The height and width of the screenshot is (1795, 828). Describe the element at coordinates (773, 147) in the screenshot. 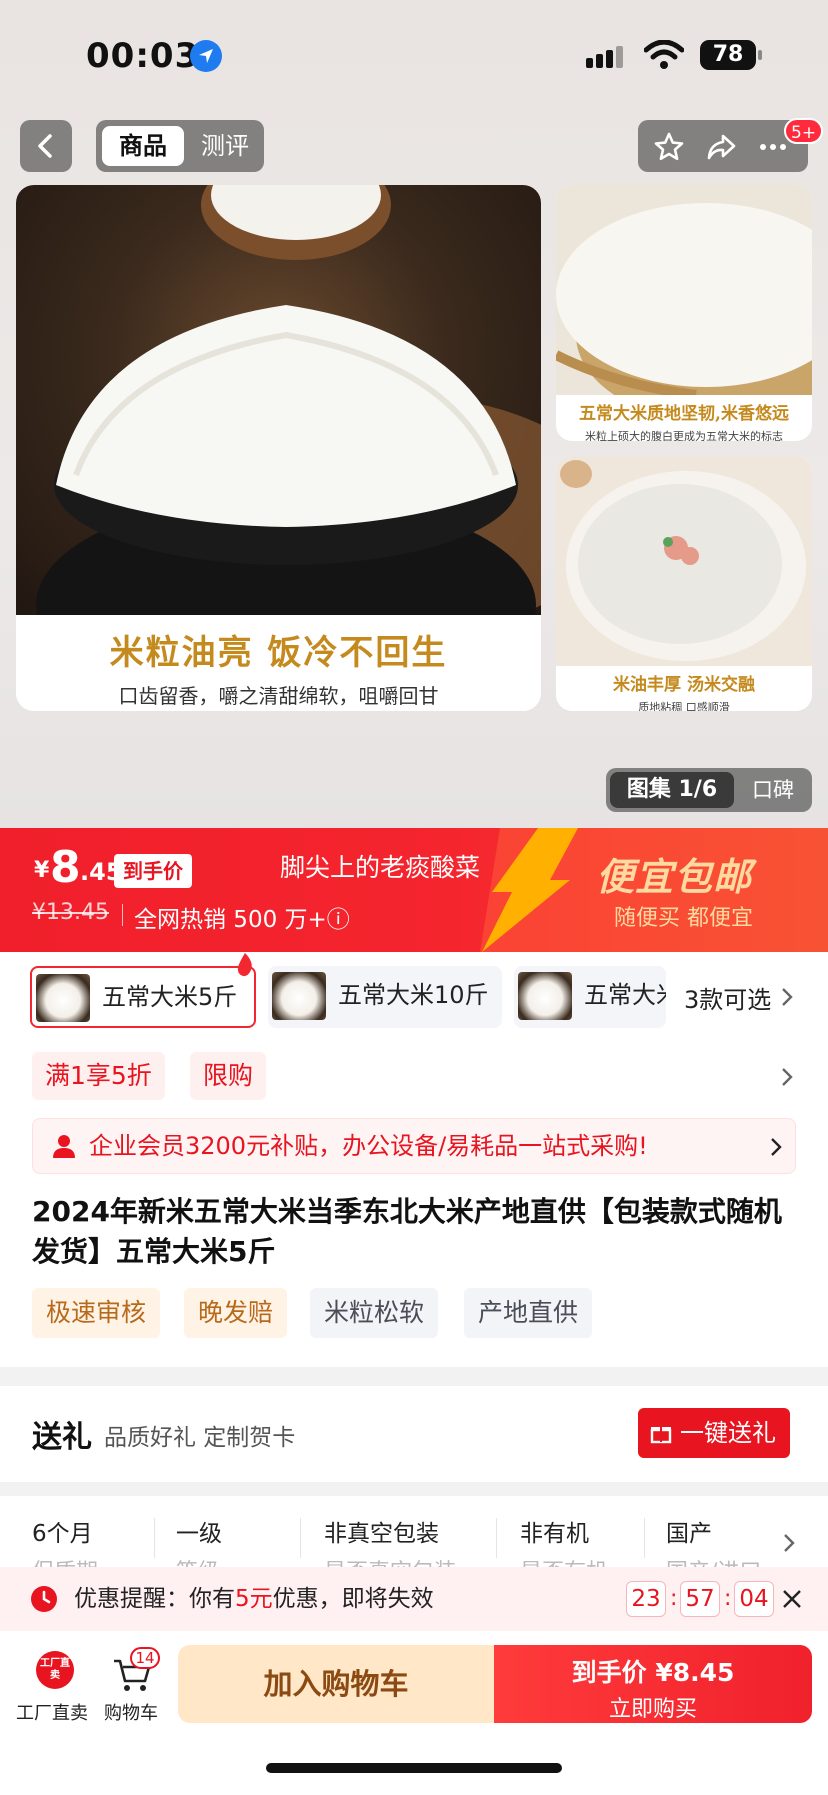

I see `more-icon` at that location.